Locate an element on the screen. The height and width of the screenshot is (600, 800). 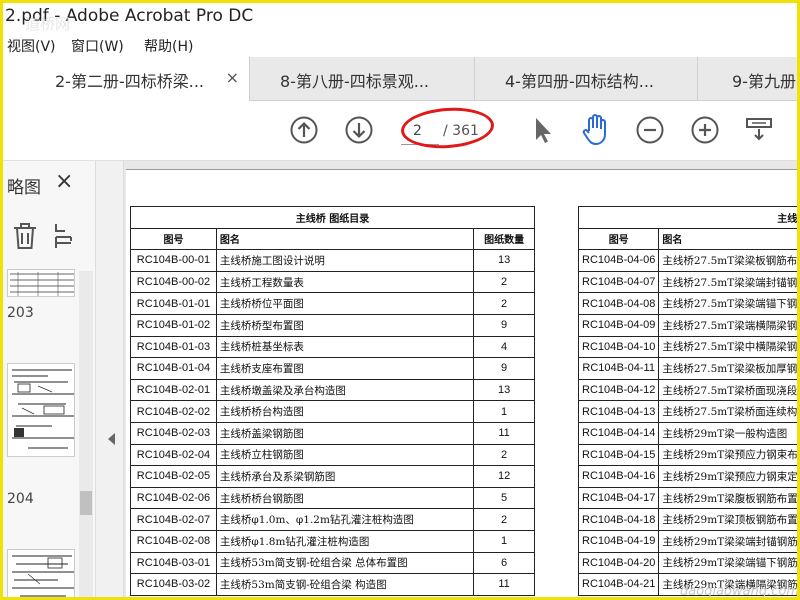
table-row: RC104B-00-01 主线桥施工图设计说明 13 is located at coordinates (332, 260).